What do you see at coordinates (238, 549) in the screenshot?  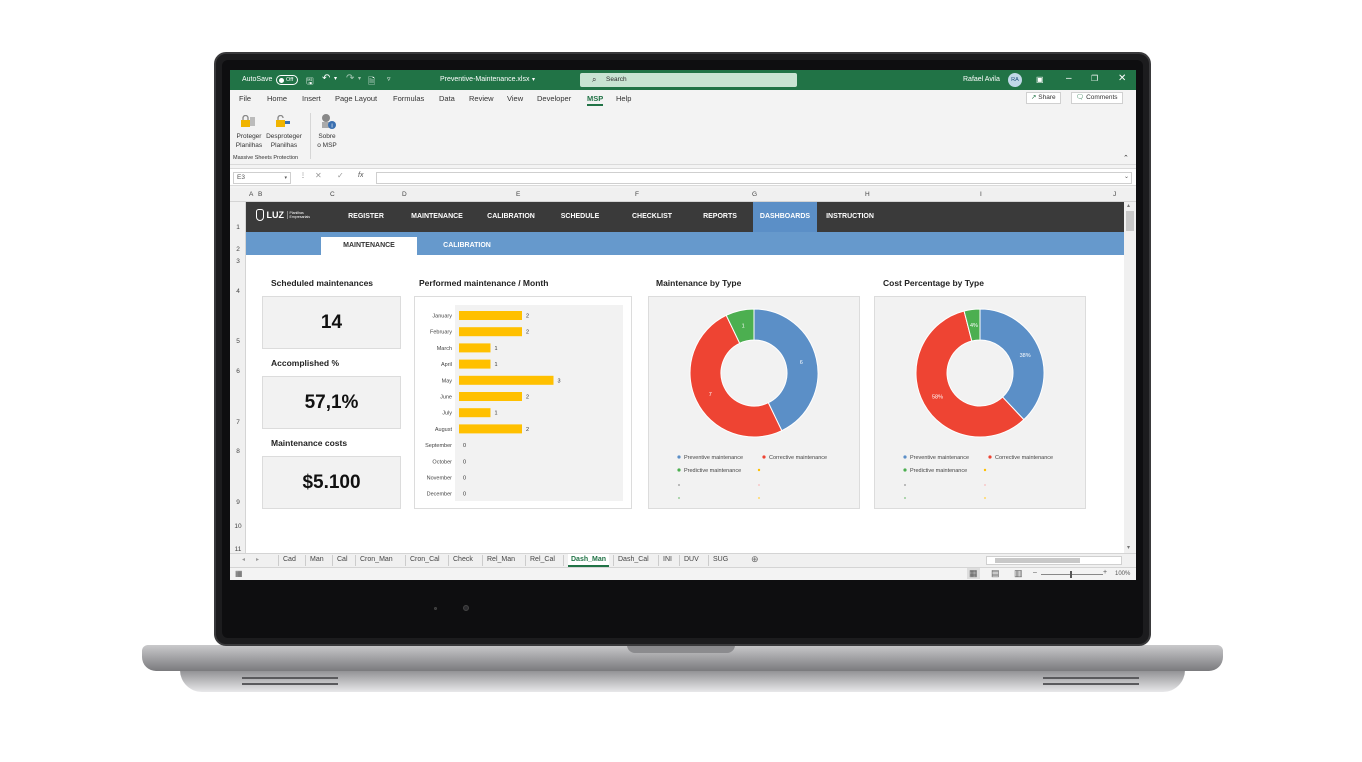 I see `row-header: 11` at bounding box center [238, 549].